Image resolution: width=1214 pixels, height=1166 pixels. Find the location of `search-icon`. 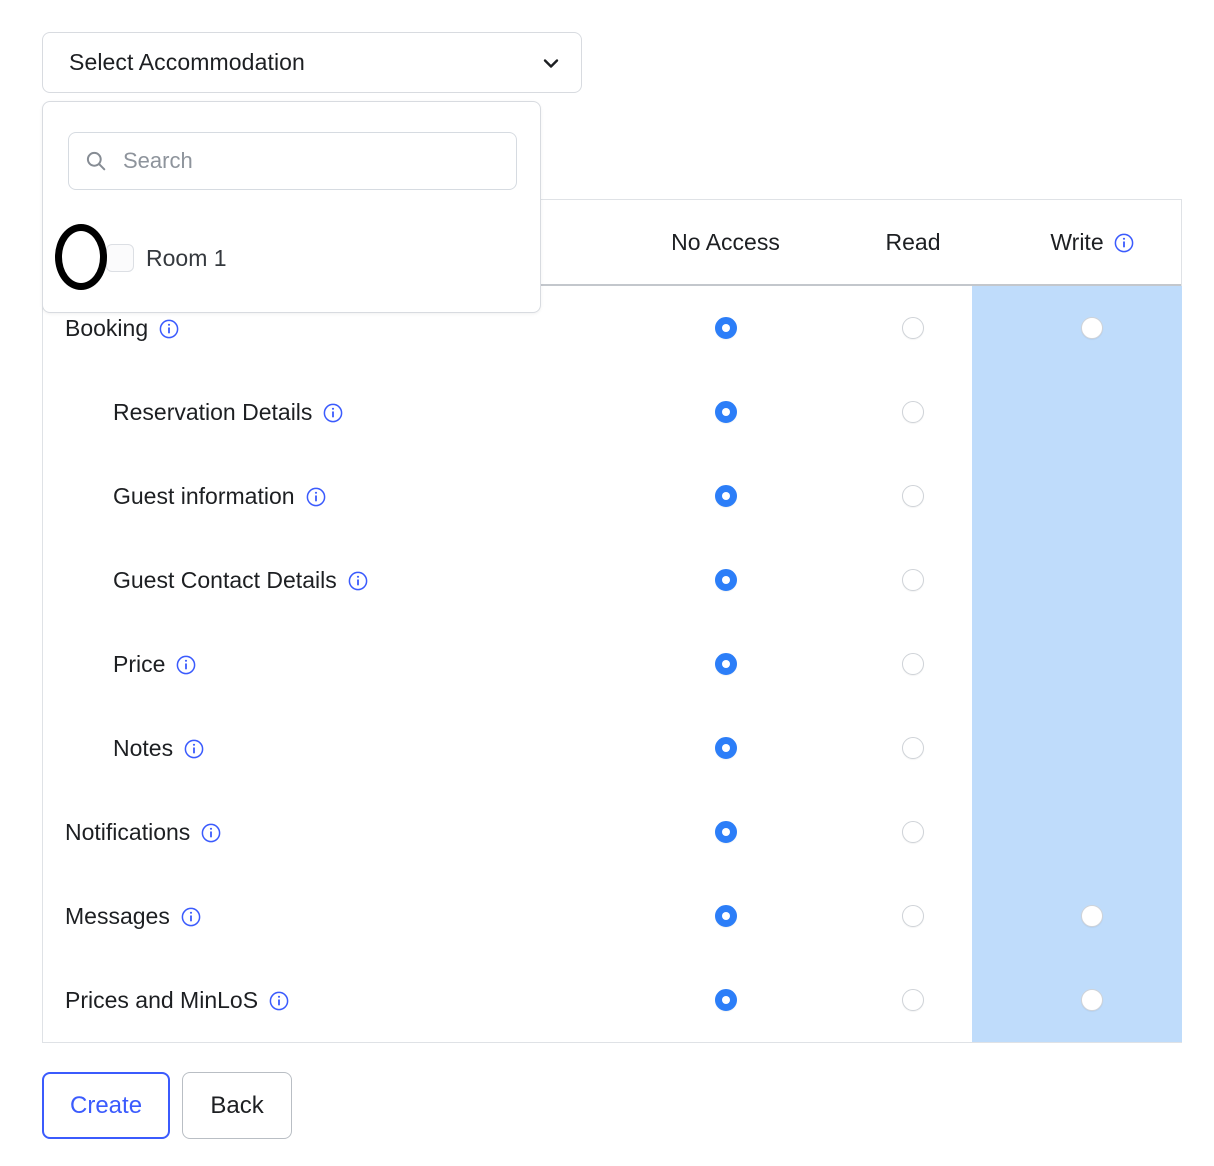

search-icon is located at coordinates (96, 161).